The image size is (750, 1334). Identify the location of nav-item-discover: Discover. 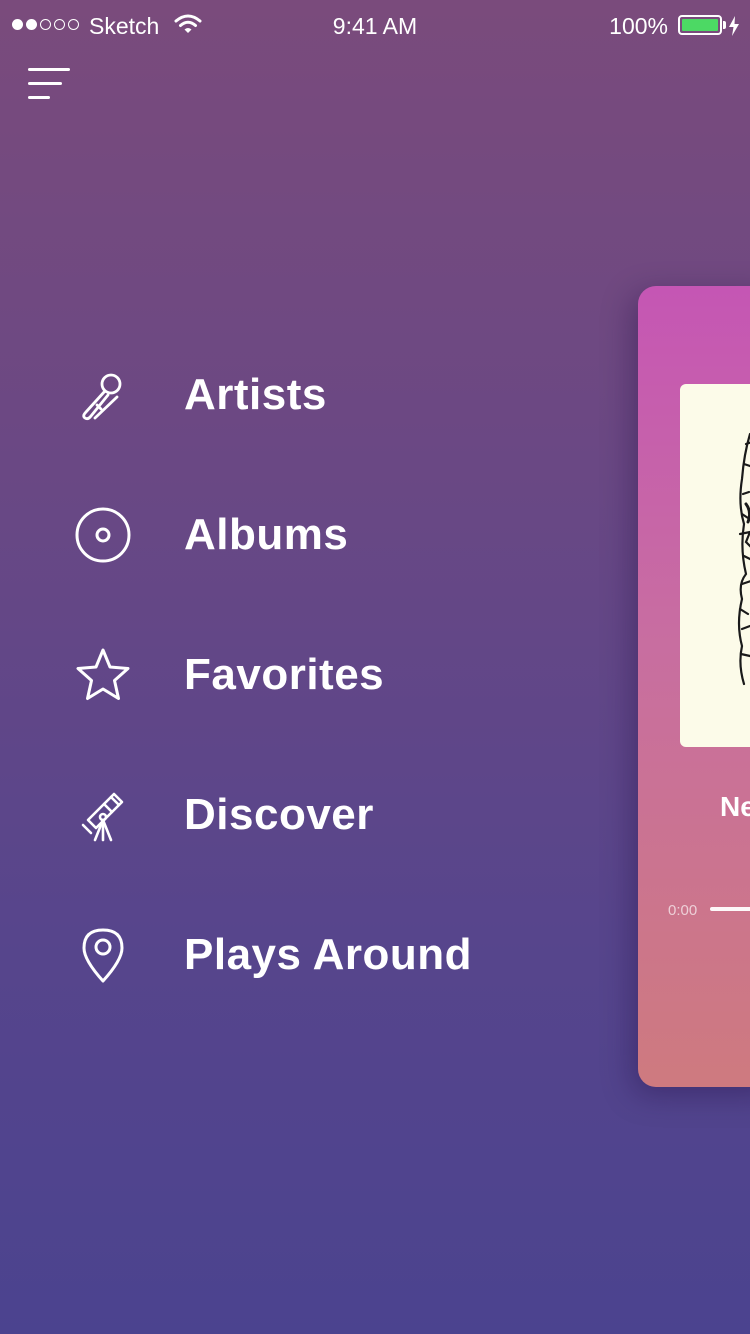
(294, 815).